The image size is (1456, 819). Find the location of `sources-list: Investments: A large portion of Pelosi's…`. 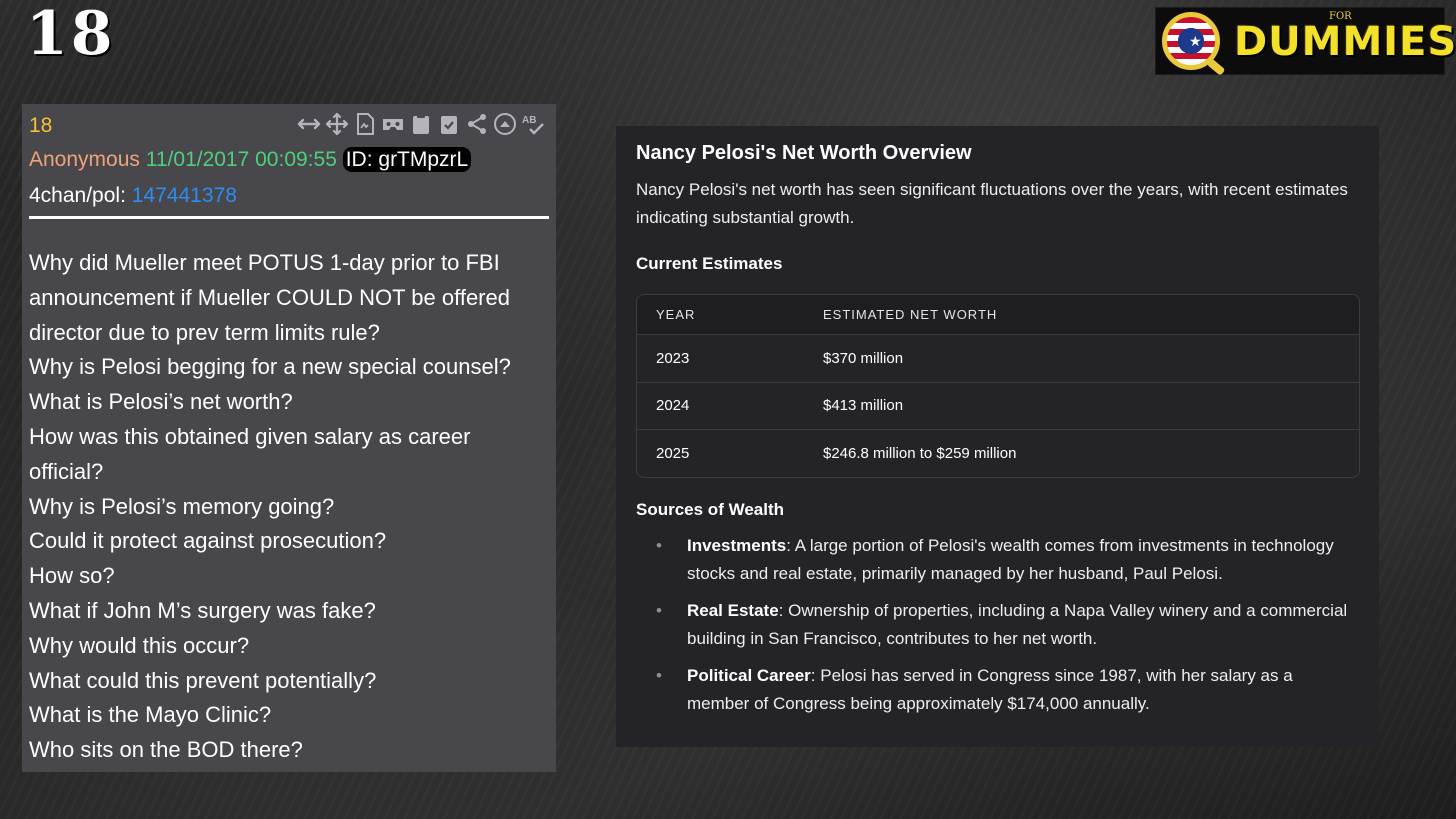

sources-list: Investments: A large portion of Pelosi's… is located at coordinates (997, 625).